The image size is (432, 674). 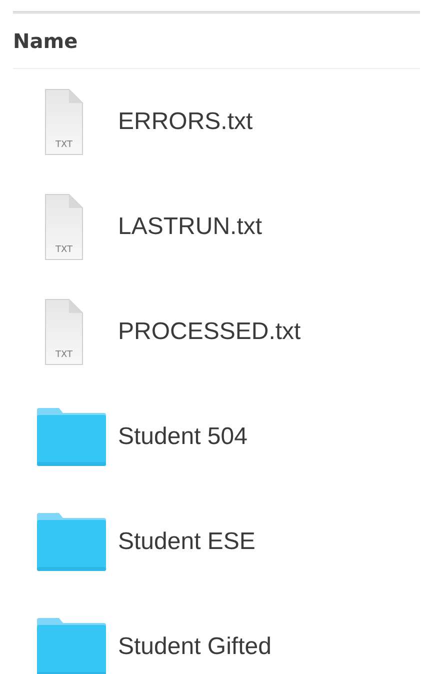 I want to click on file-name: LASTRUN.txt, so click(x=190, y=226).